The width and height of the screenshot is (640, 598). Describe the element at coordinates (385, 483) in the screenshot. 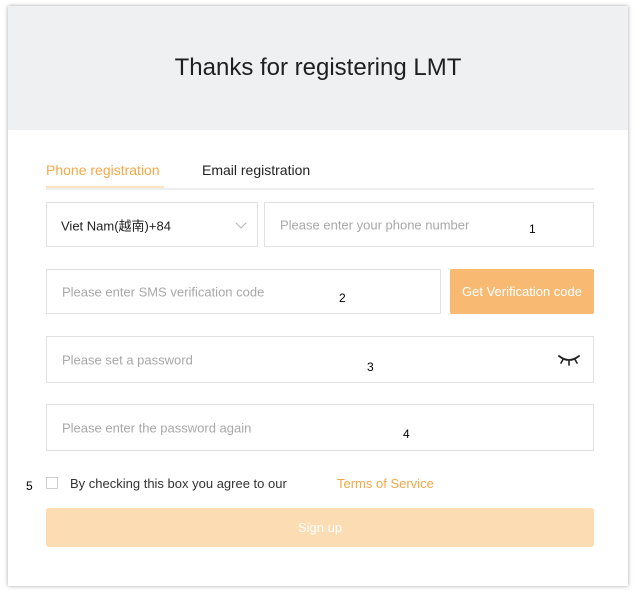

I see `terms-of-service-link: Terms of Service` at that location.